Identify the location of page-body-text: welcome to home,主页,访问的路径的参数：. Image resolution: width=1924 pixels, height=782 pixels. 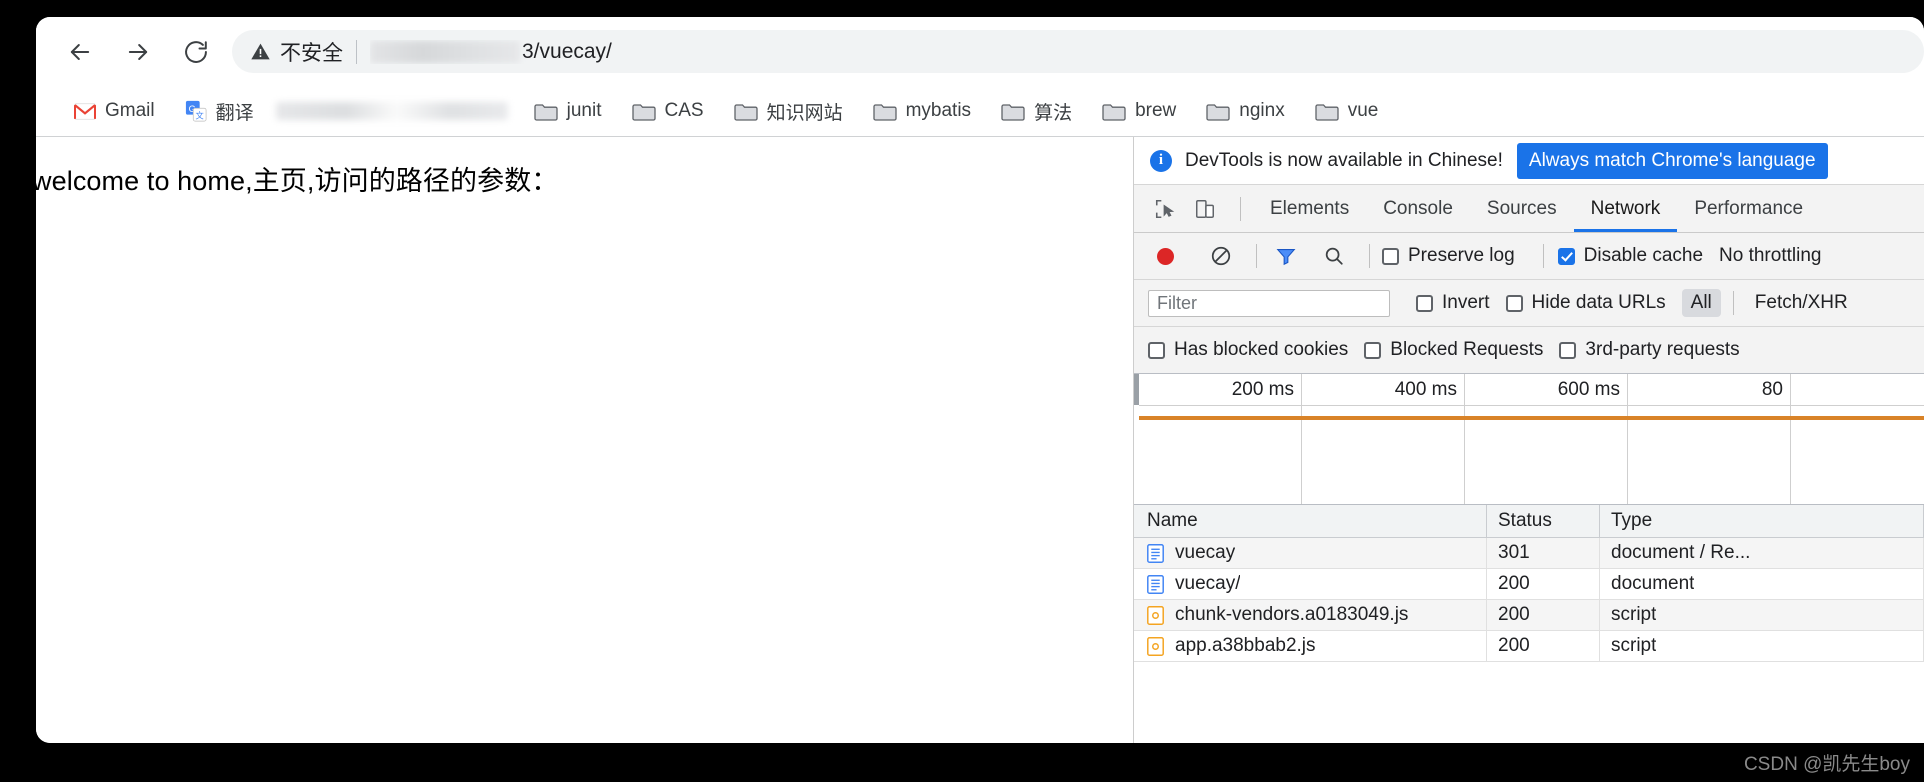
(297, 181).